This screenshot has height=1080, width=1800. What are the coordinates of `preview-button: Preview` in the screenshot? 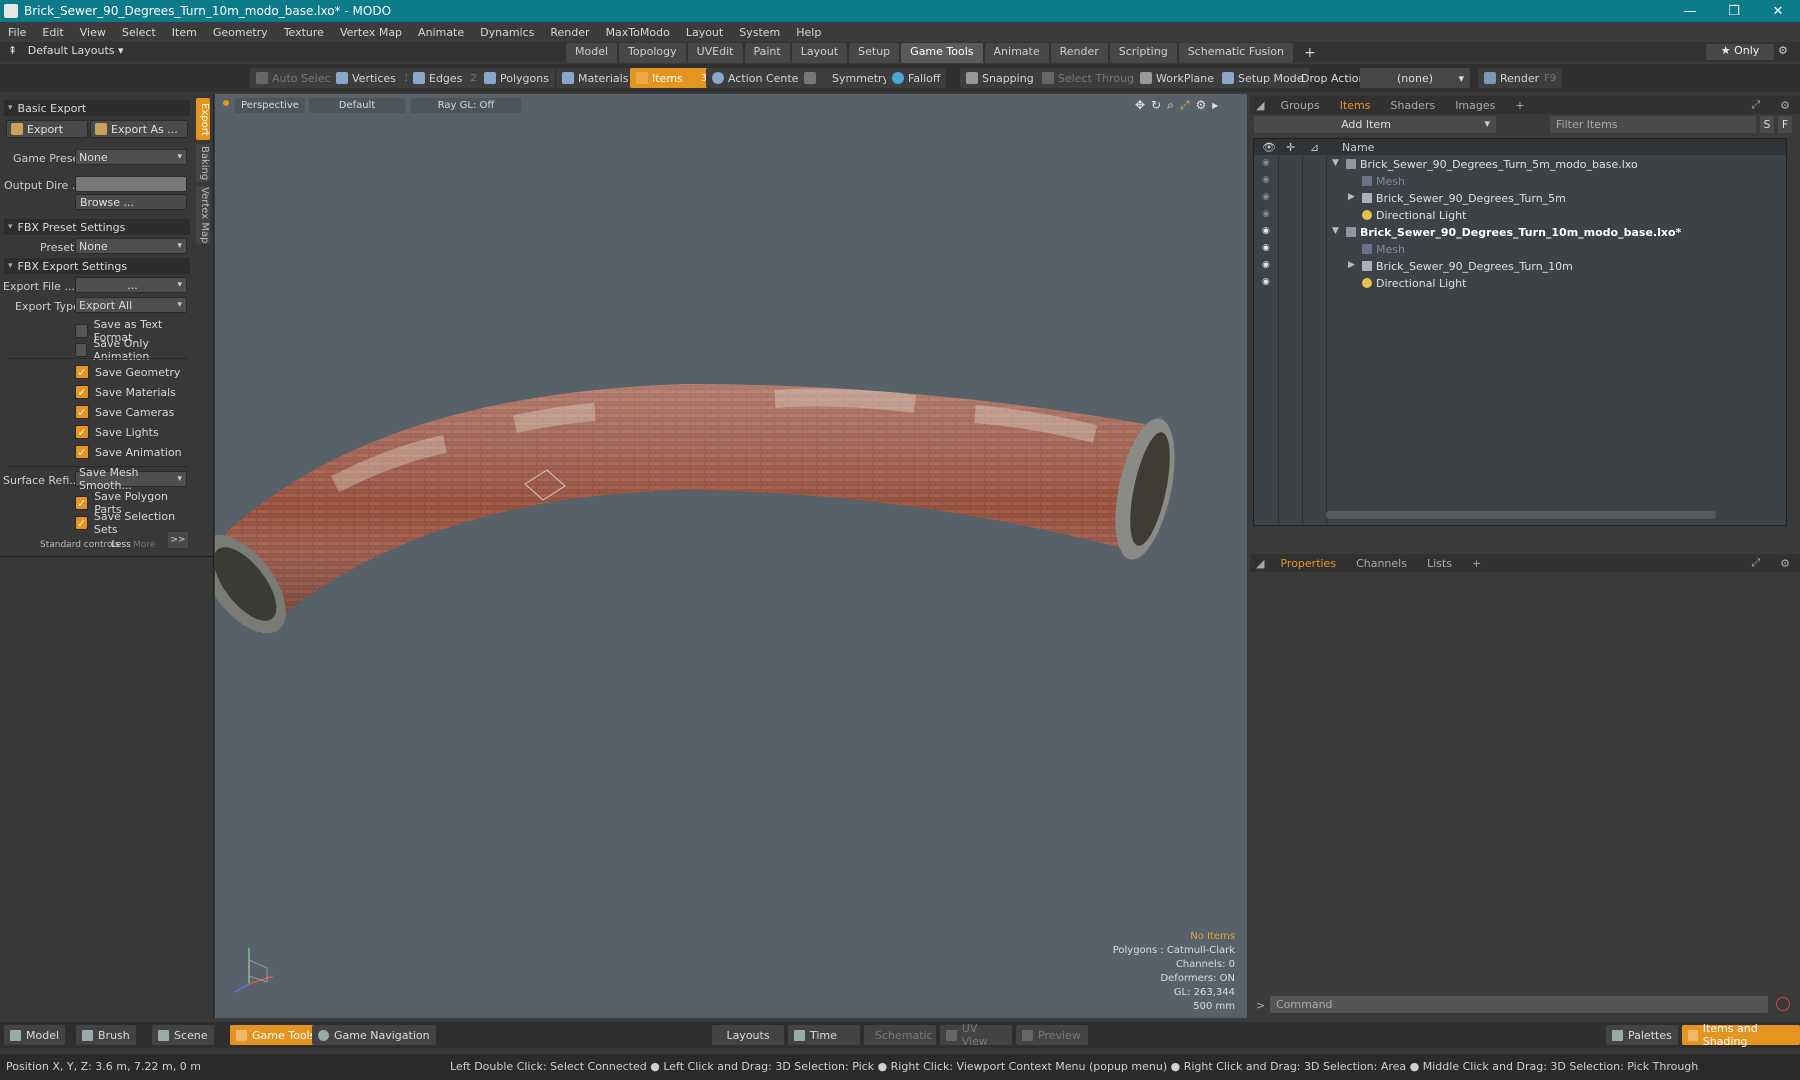 It's located at (1052, 1035).